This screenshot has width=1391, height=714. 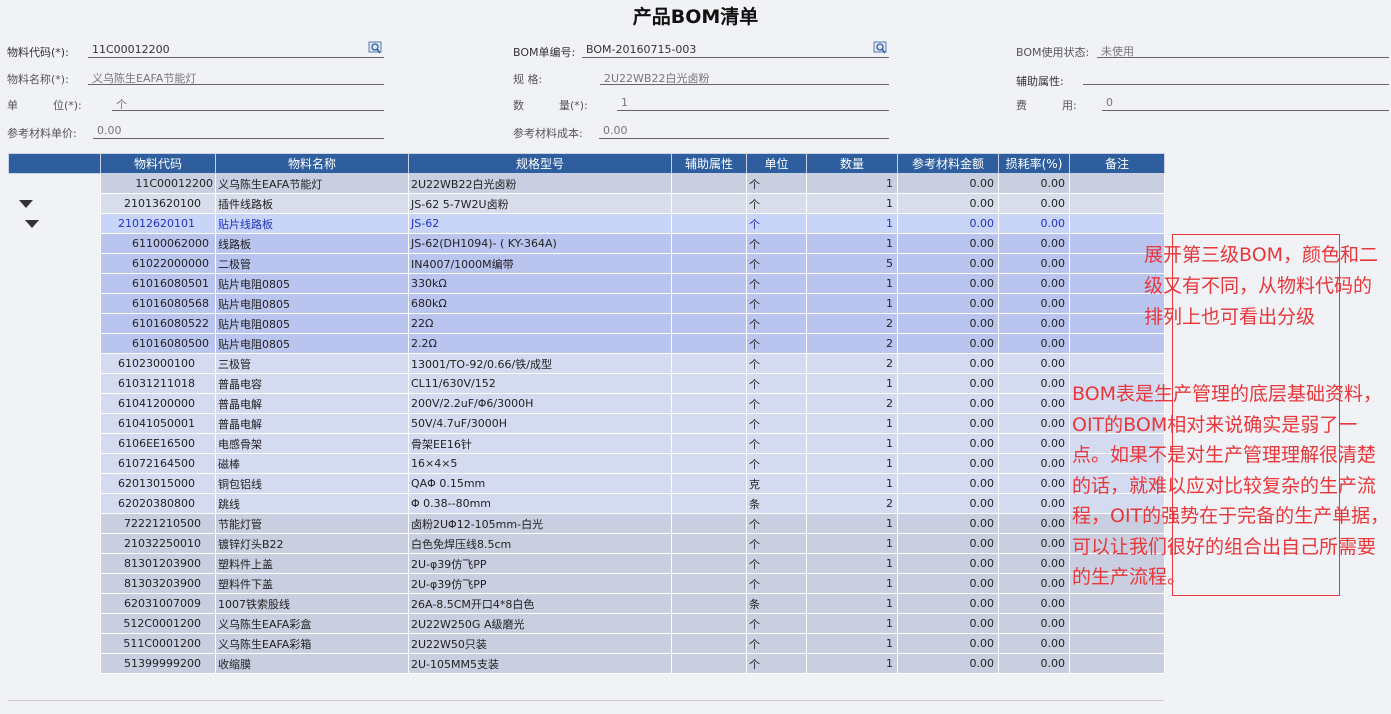 What do you see at coordinates (236, 49) in the screenshot?
I see `material-code-field: 11C00012200` at bounding box center [236, 49].